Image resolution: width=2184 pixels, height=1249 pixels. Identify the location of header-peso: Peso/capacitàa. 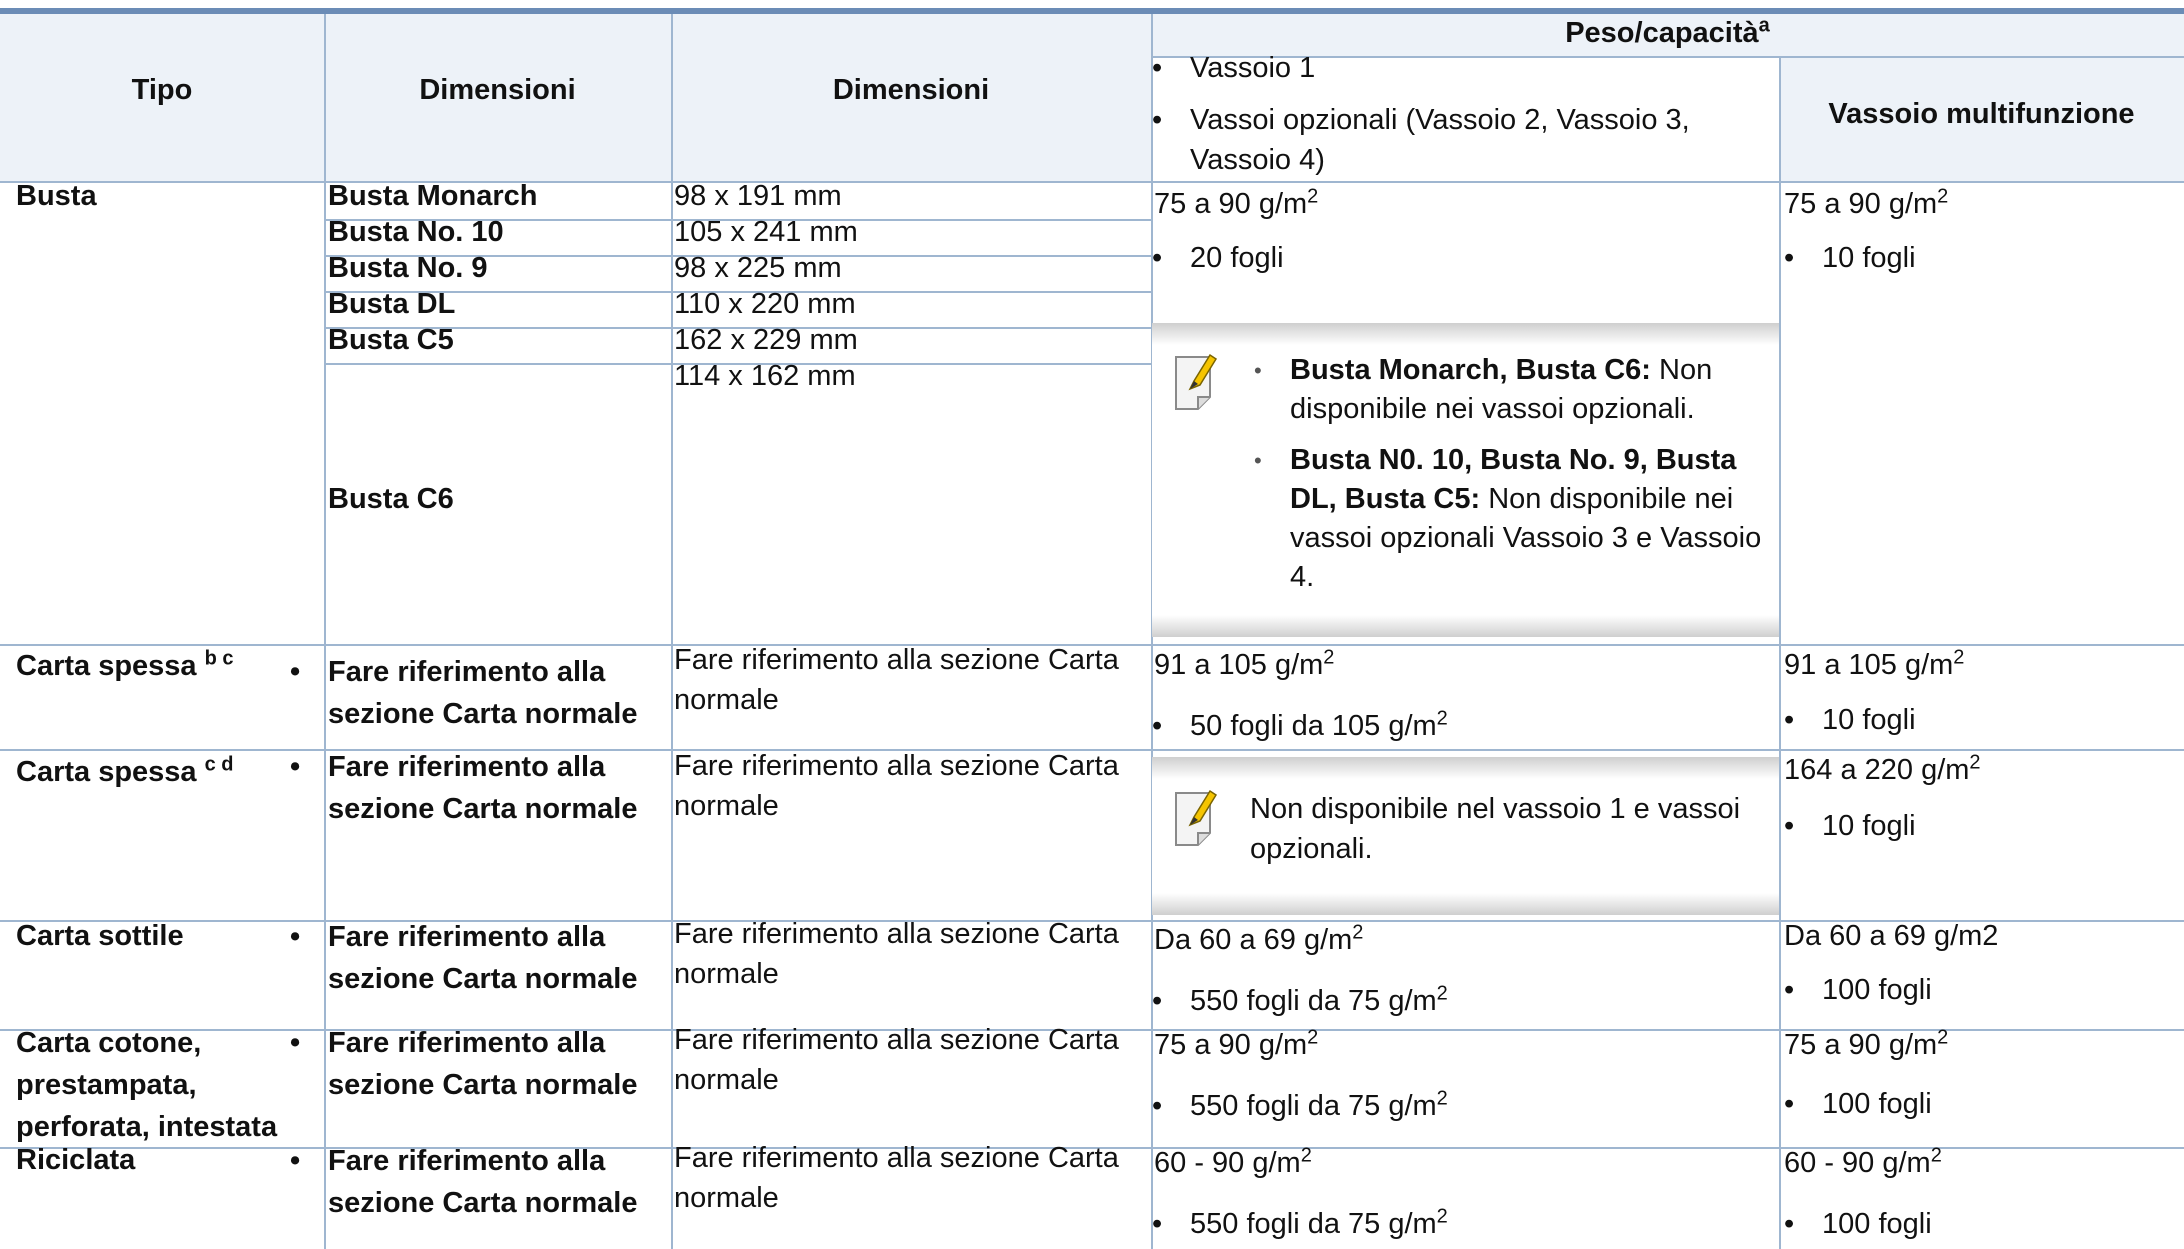
(1667, 31).